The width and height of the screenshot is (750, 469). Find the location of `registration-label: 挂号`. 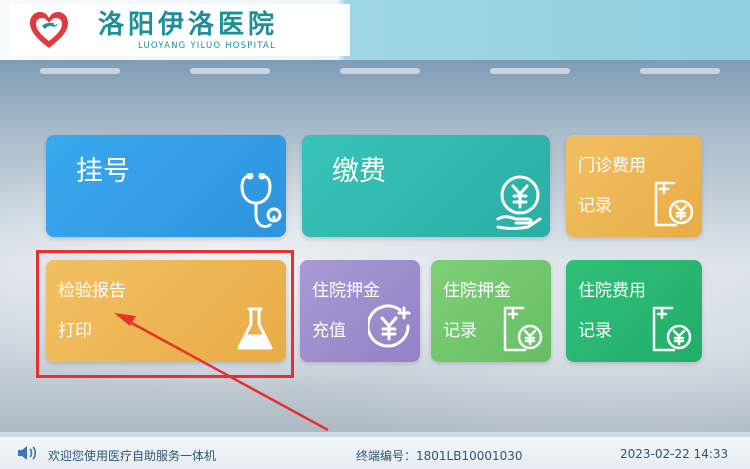

registration-label: 挂号 is located at coordinates (103, 171).